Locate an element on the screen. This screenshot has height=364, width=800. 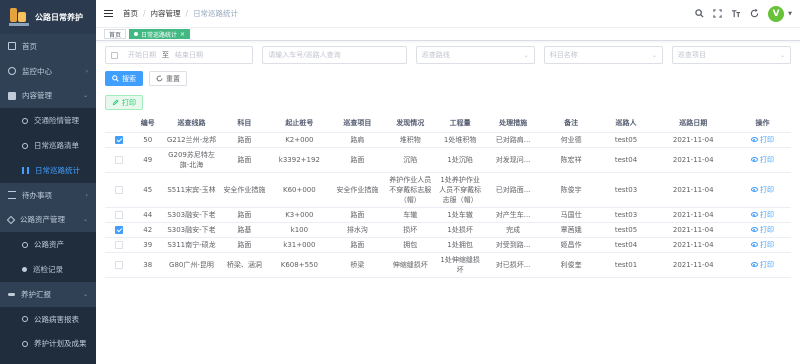
table-cell: 1处拥包 is located at coordinates (460, 245).